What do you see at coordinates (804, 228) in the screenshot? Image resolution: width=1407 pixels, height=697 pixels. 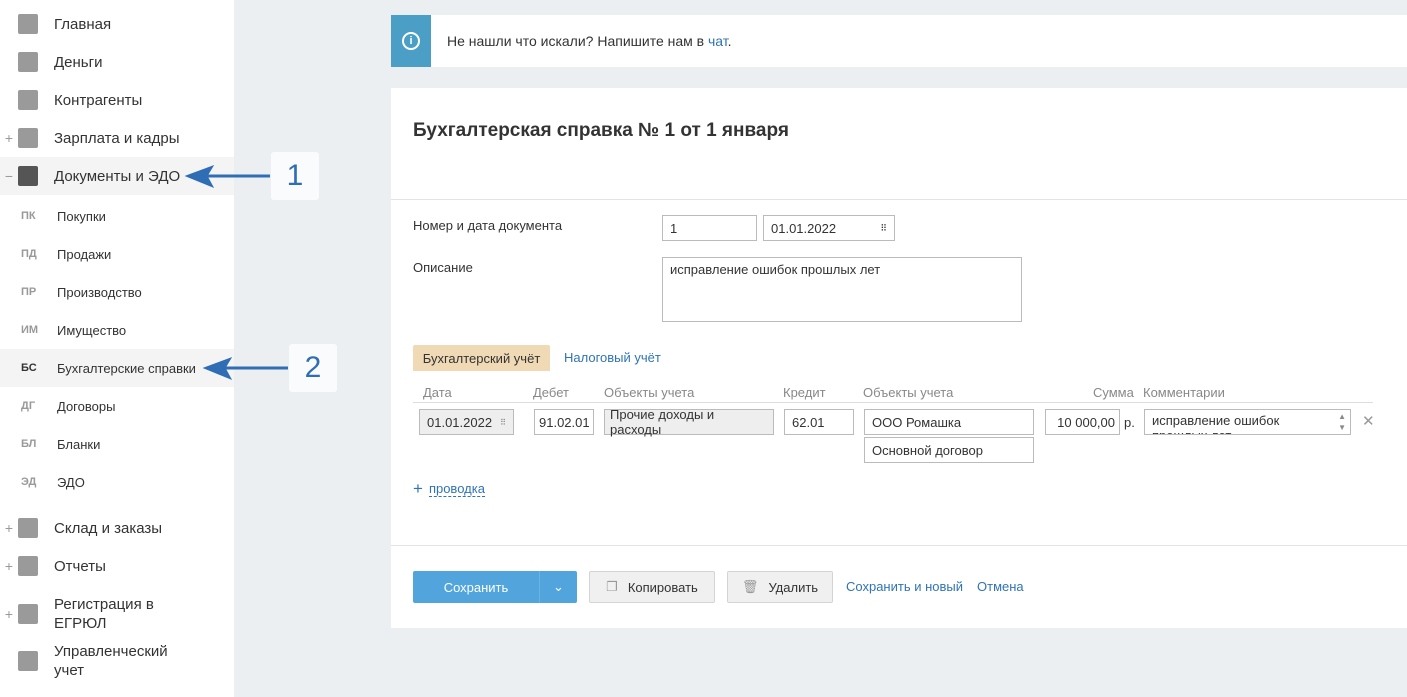 I see `date-value: 01.01.2022` at bounding box center [804, 228].